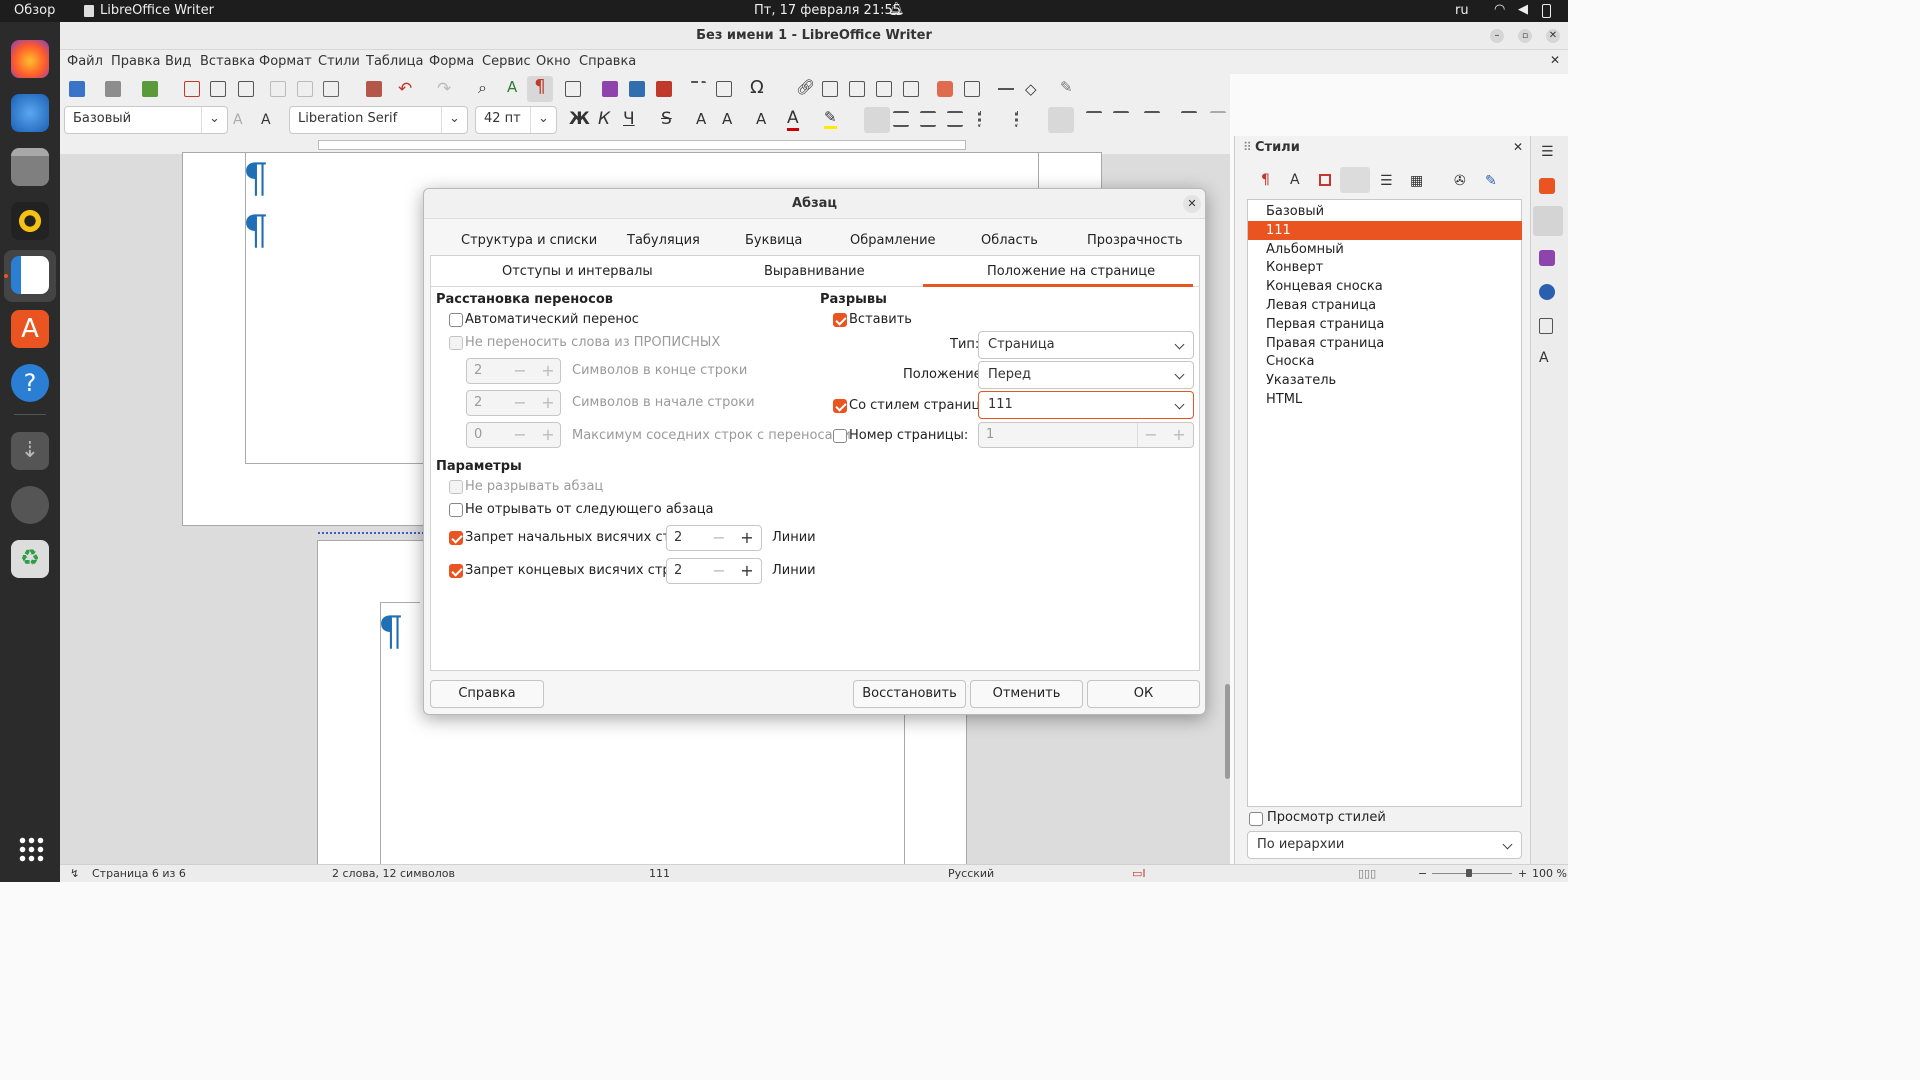 Image resolution: width=1920 pixels, height=1080 pixels. I want to click on menu-tools: Сервис, so click(506, 61).